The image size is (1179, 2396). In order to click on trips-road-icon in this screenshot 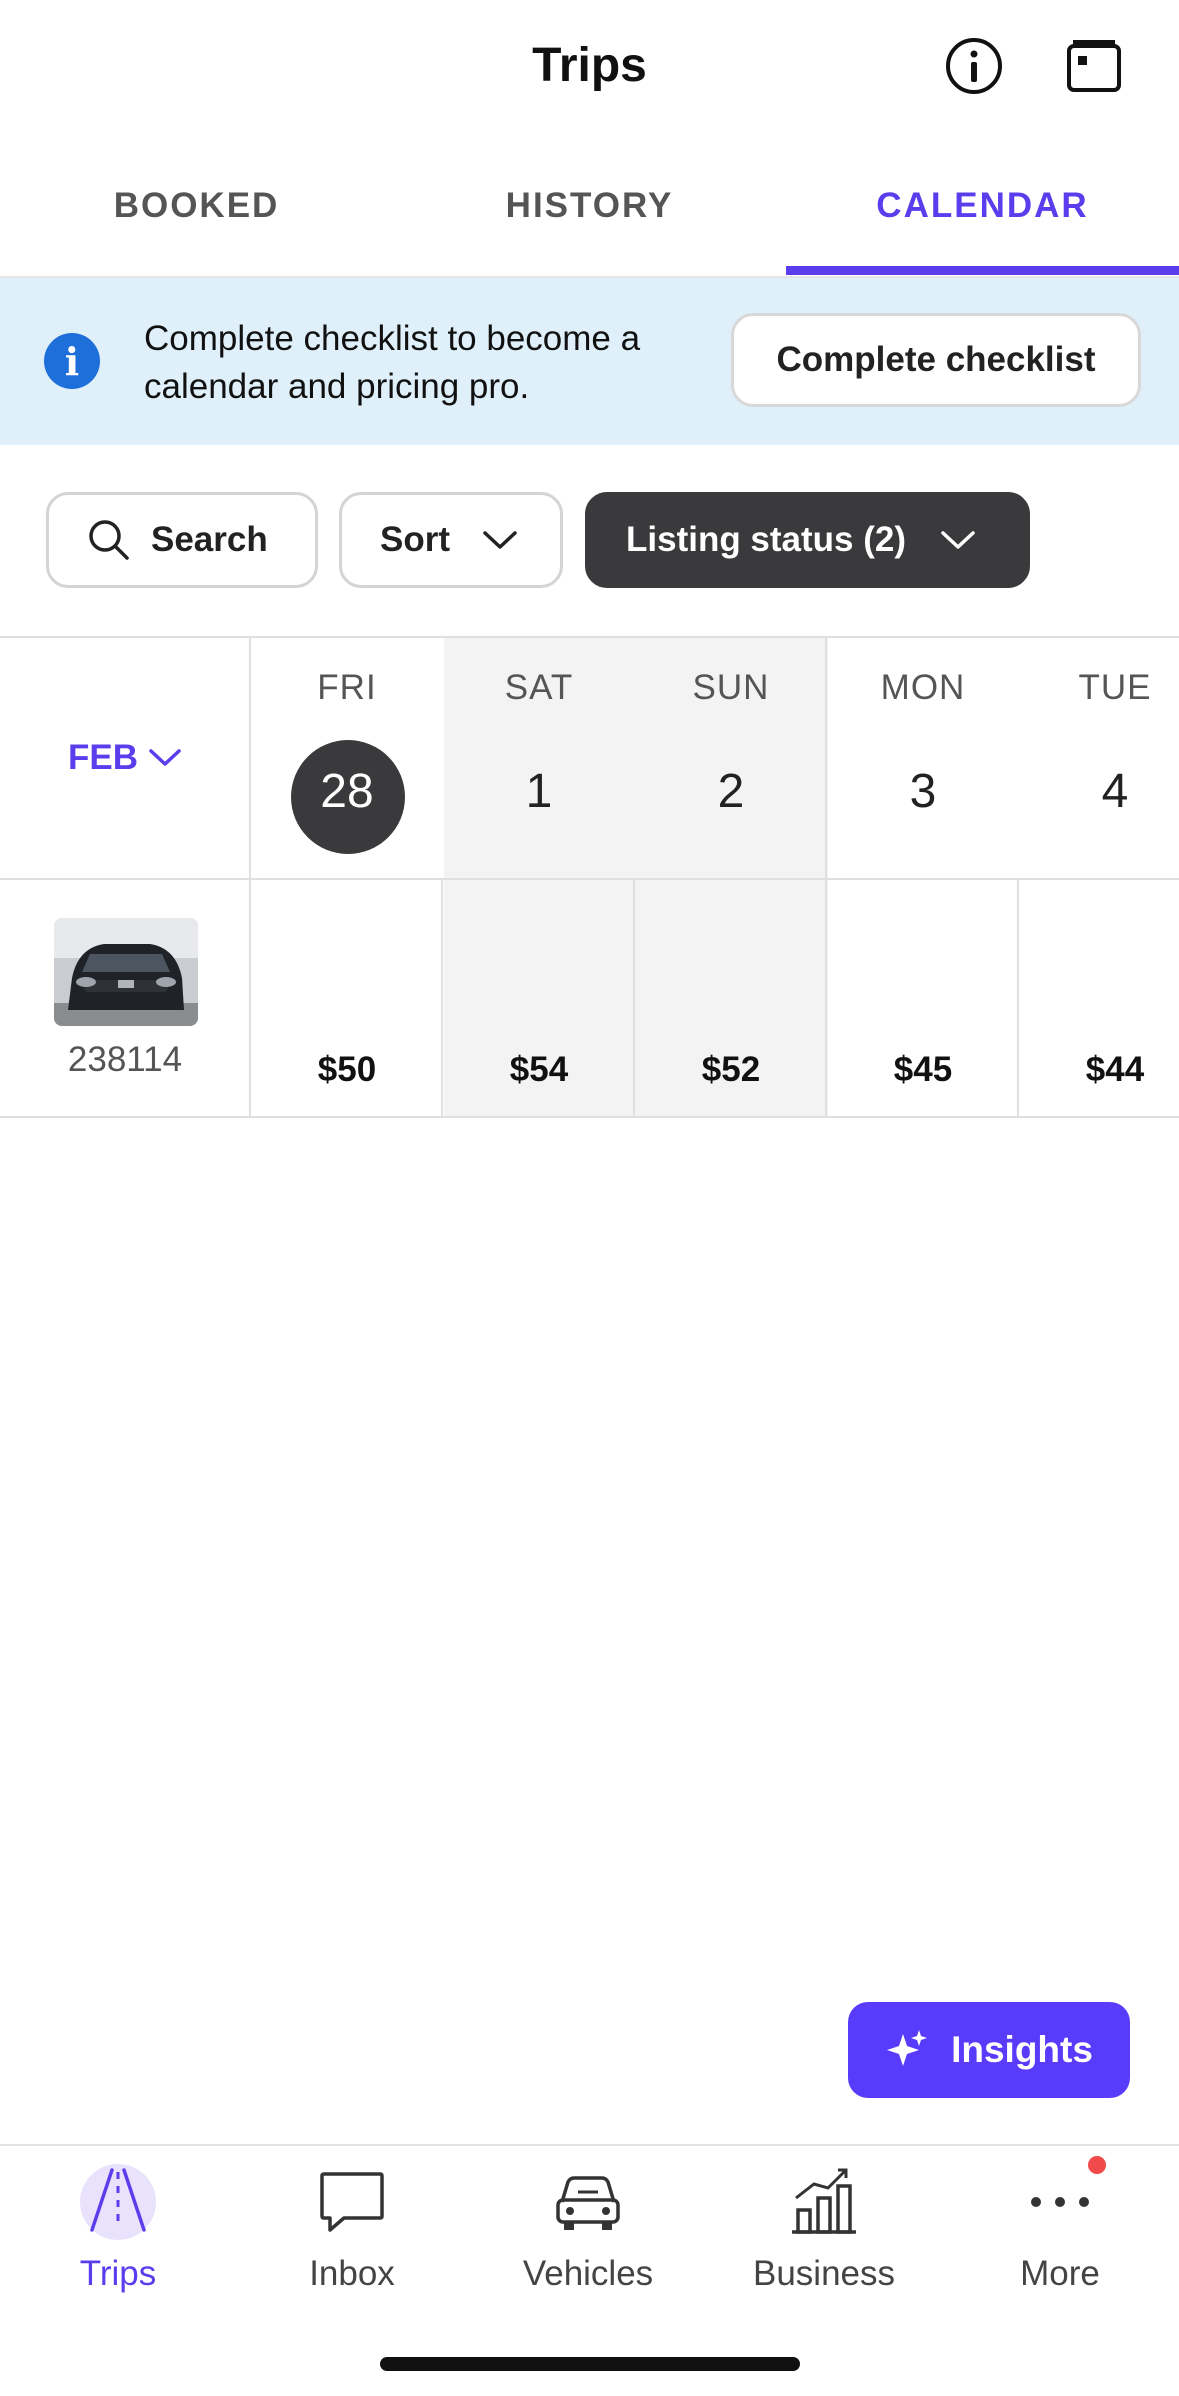, I will do `click(118, 2202)`.